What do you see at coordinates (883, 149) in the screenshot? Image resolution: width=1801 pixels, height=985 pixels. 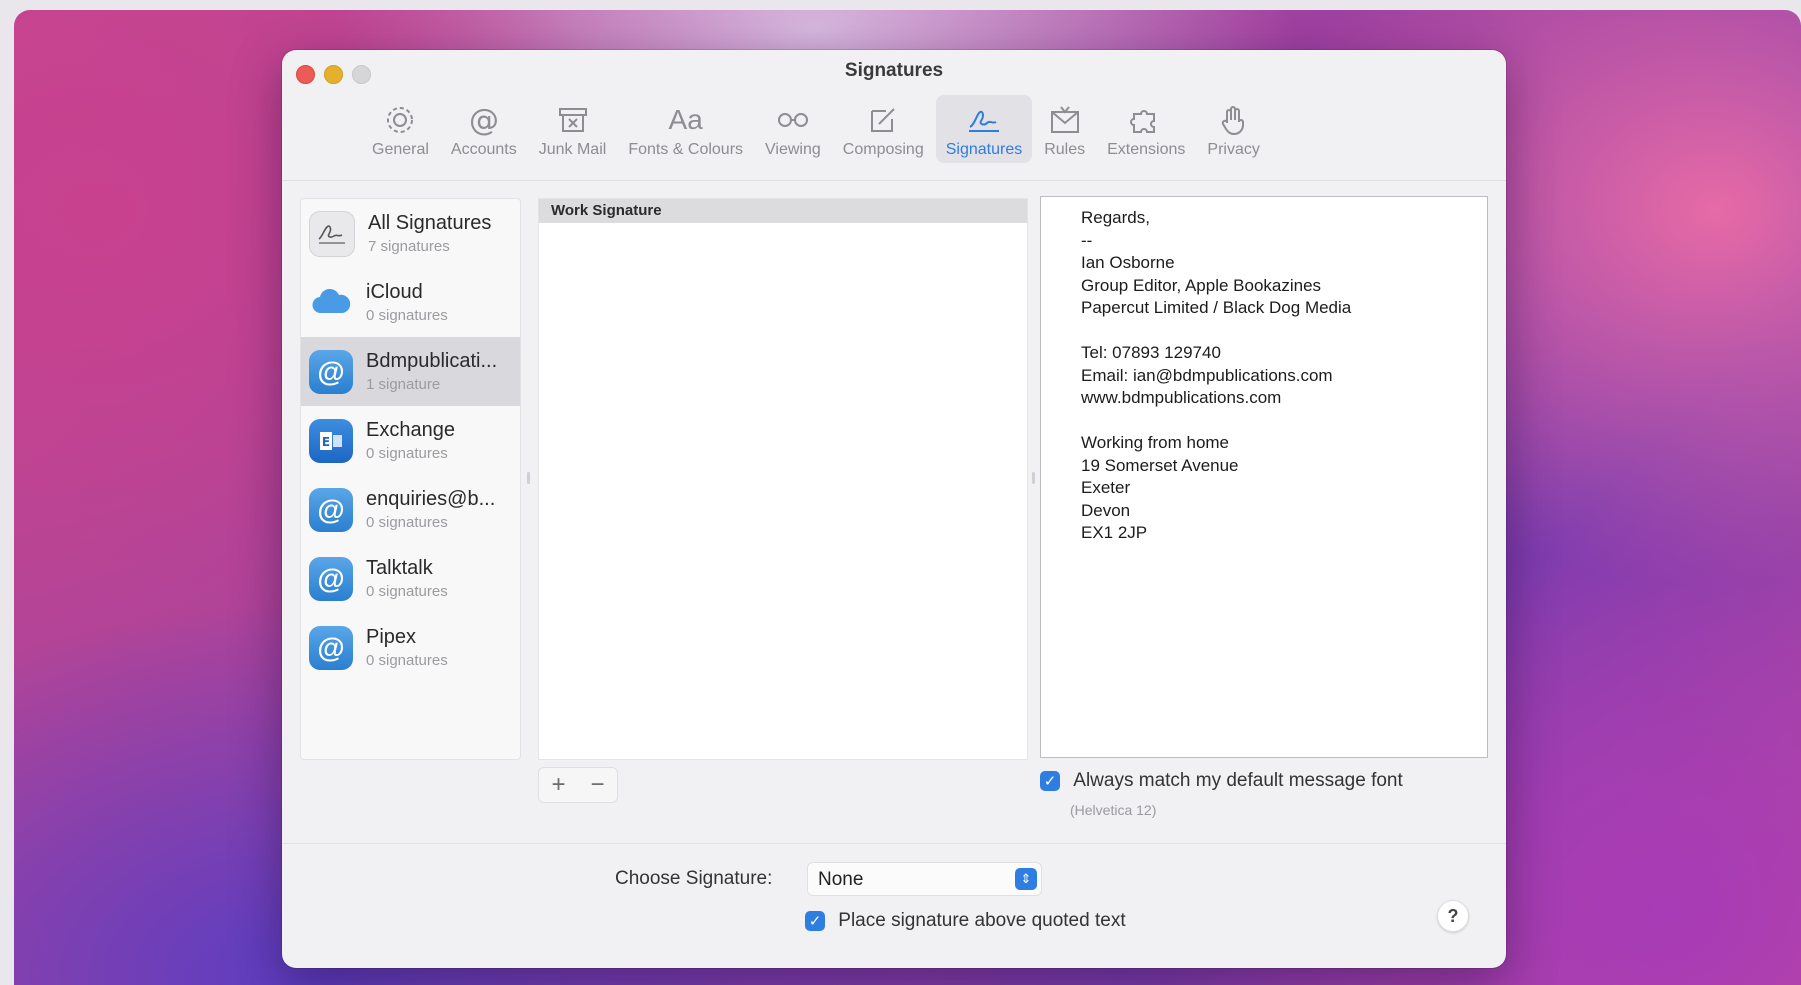 I see `tab-composing-label: Composing` at bounding box center [883, 149].